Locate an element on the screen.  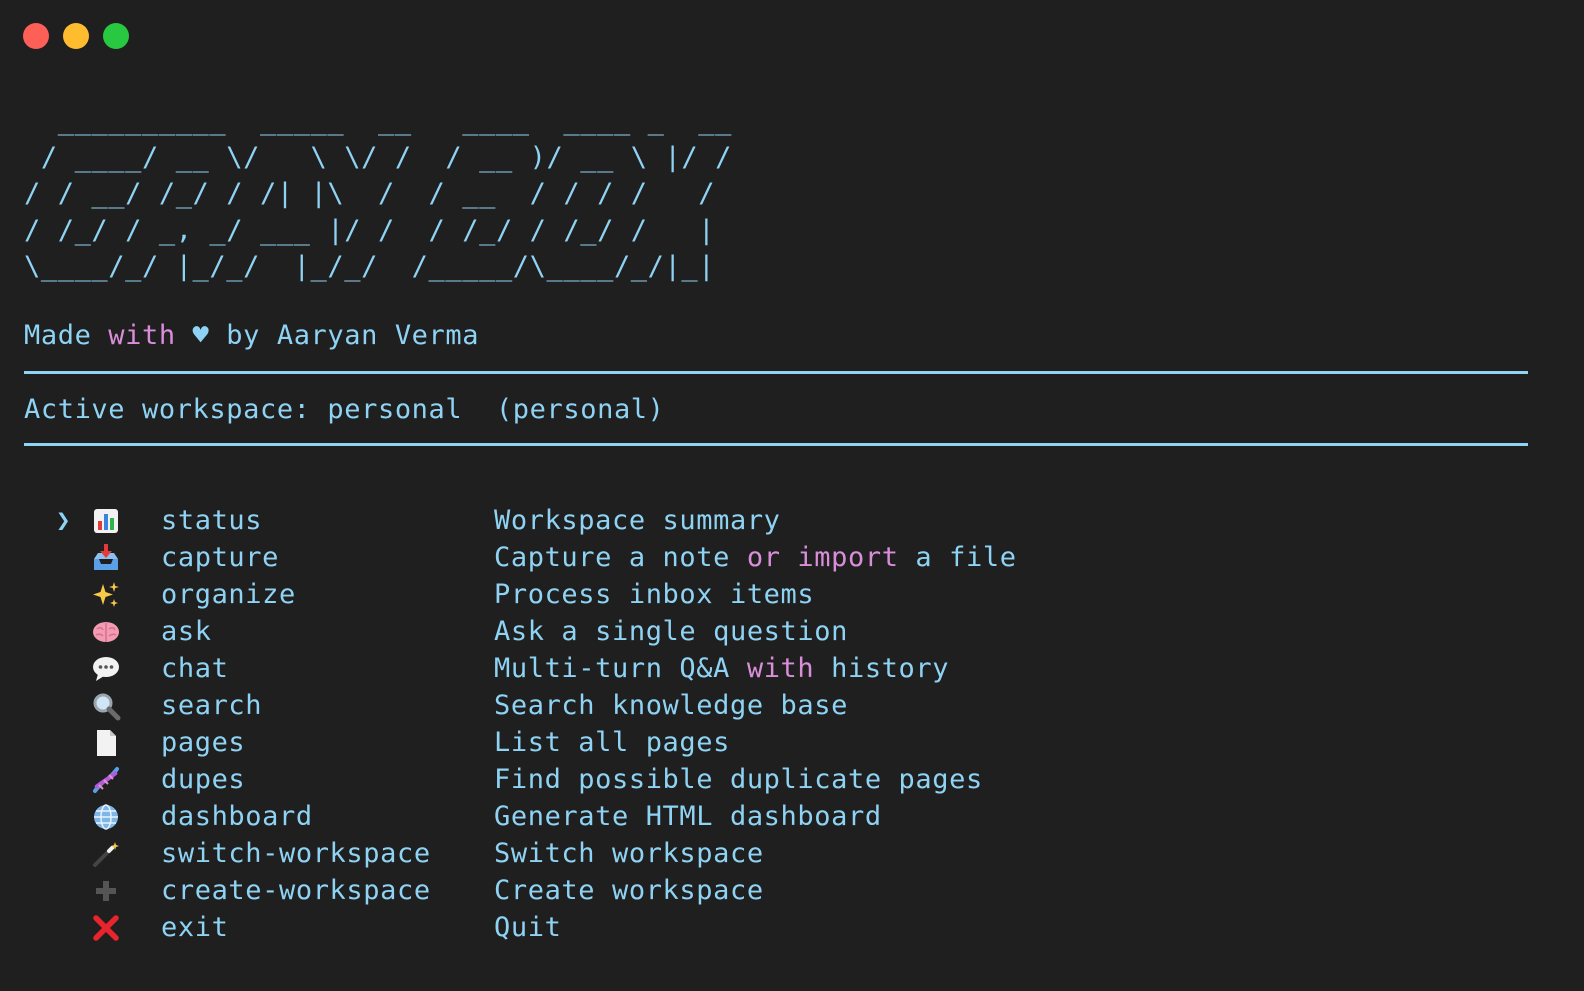
description-text is located at coordinates (789, 557).